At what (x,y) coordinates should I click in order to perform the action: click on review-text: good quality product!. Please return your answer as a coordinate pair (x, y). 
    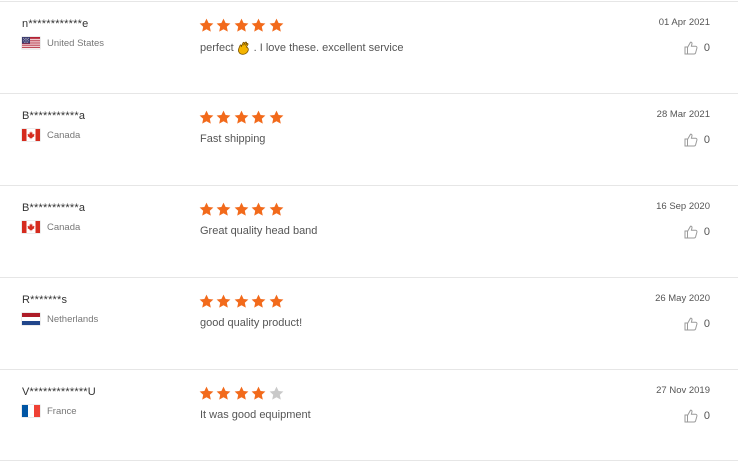
    Looking at the image, I should click on (251, 323).